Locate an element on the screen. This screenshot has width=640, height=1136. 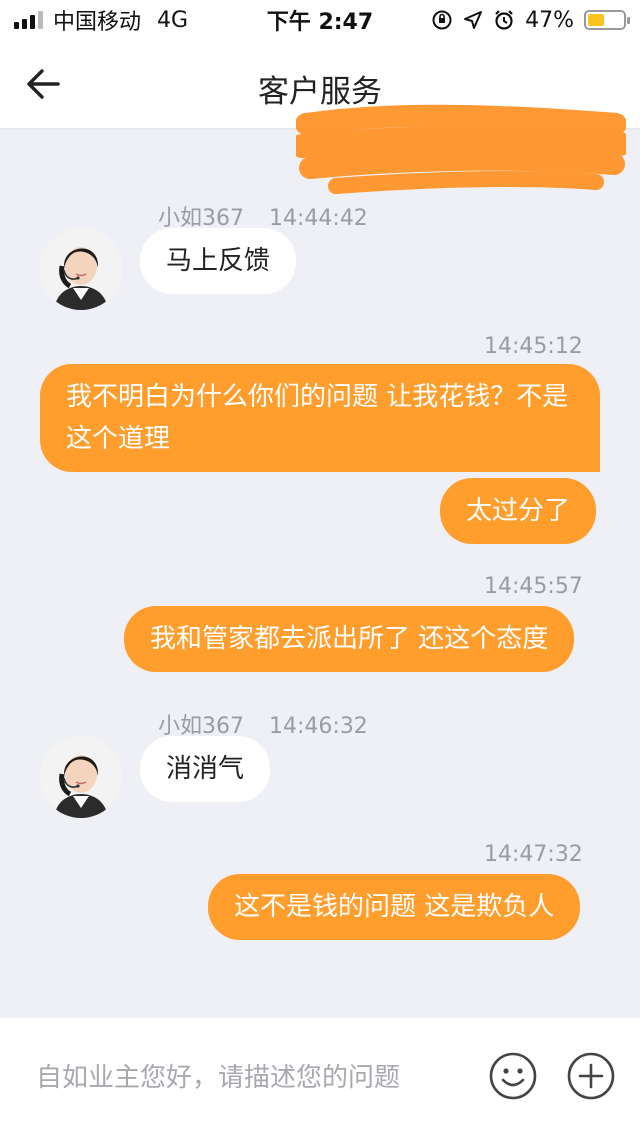
location-icon is located at coordinates (473, 20).